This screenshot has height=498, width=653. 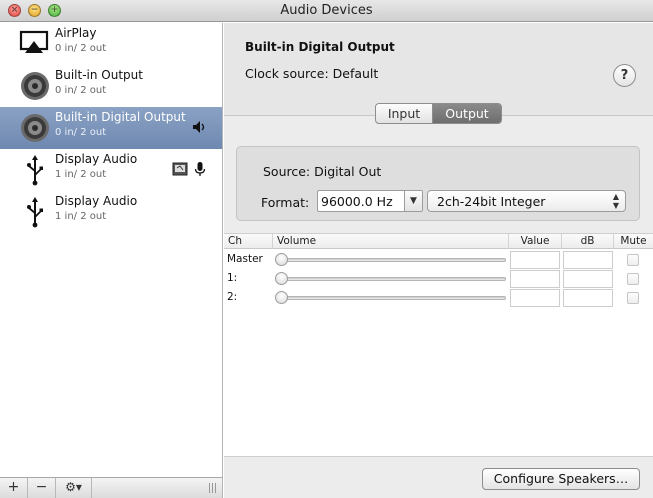 What do you see at coordinates (111, 487) in the screenshot?
I see `device-list-toolbar: + − ⚙▾` at bounding box center [111, 487].